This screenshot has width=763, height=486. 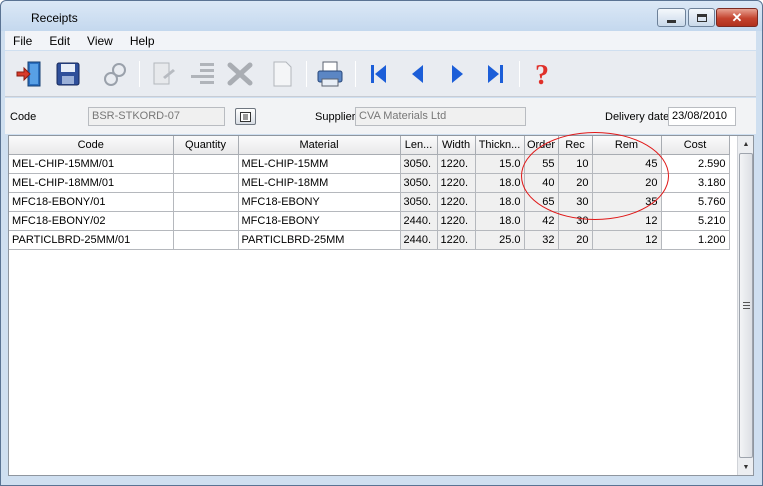 I want to click on list-icon, so click(x=203, y=74).